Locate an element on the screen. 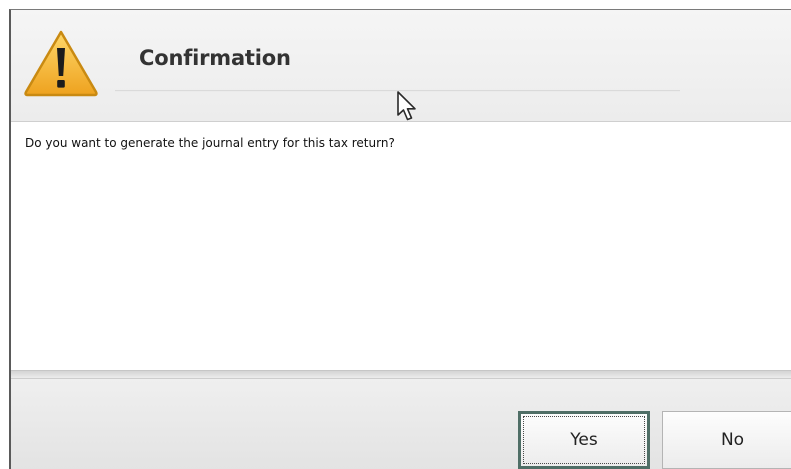  yes-button: Yes is located at coordinates (584, 440).